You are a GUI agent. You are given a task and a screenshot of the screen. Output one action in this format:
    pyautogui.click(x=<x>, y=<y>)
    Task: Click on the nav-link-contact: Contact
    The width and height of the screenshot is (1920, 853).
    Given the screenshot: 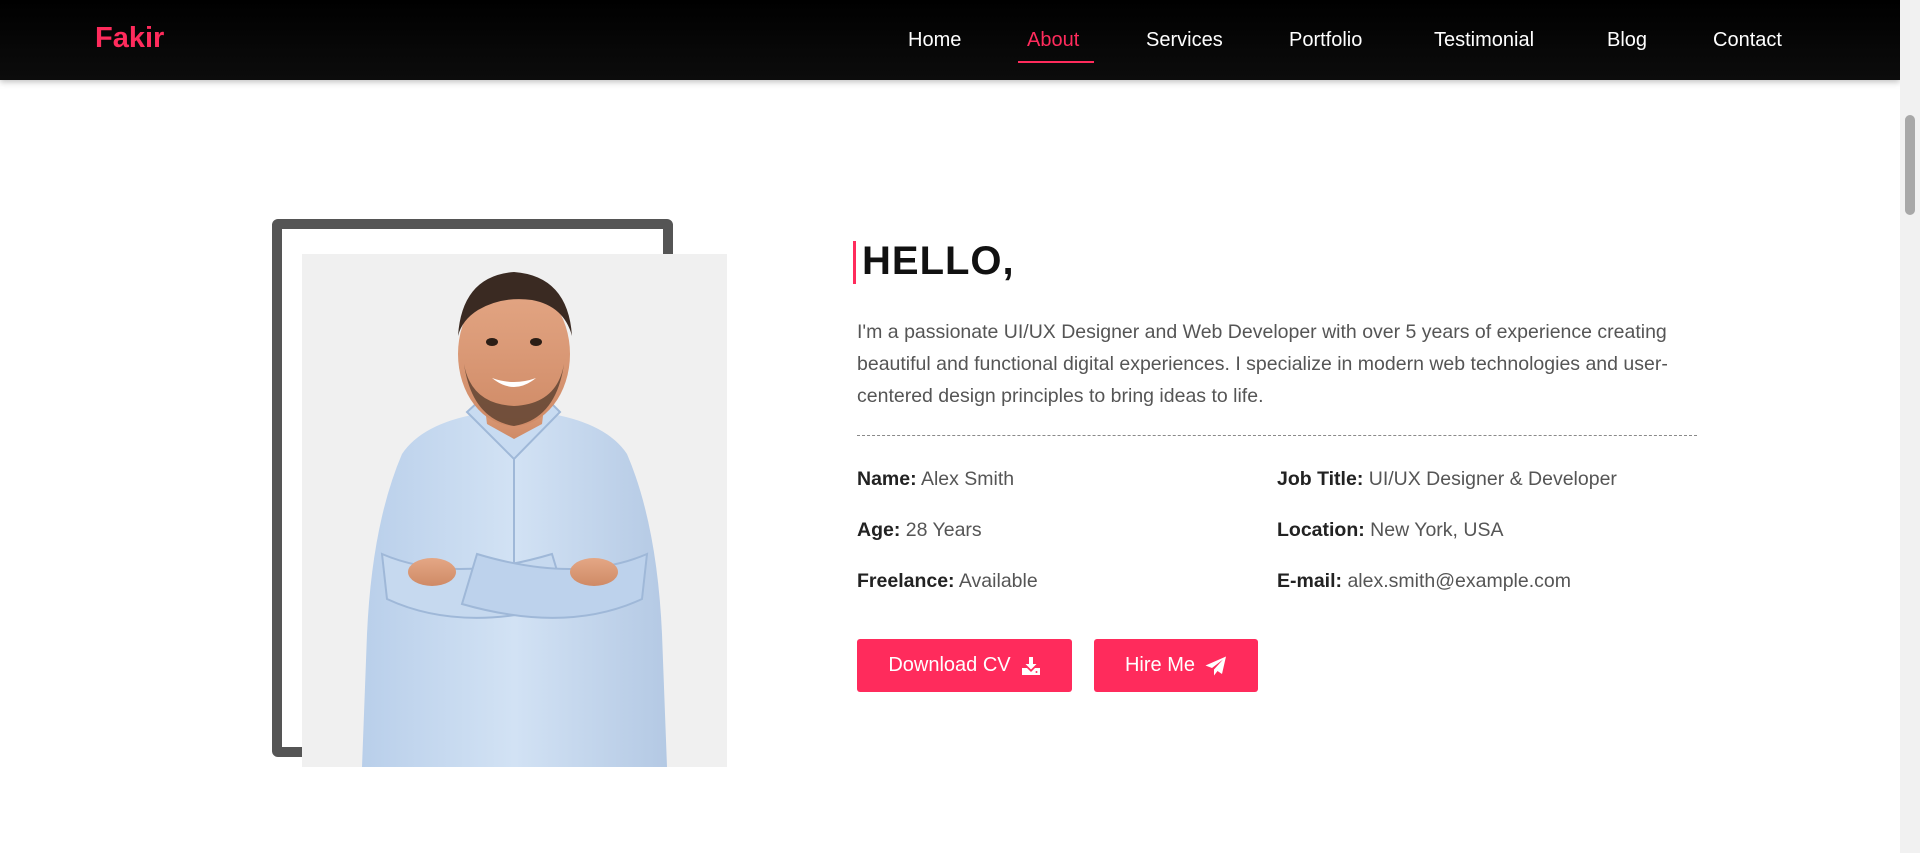 What is the action you would take?
    pyautogui.click(x=1747, y=40)
    